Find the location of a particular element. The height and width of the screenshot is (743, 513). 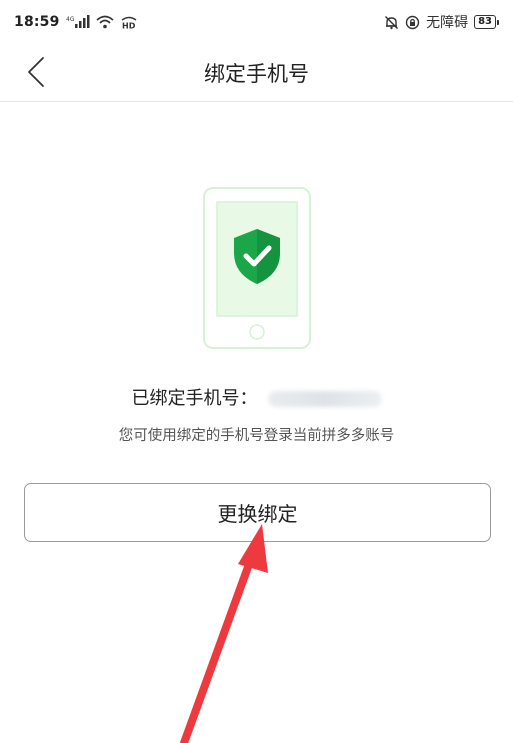

status-left: 18:59 4G HD is located at coordinates (76, 22).